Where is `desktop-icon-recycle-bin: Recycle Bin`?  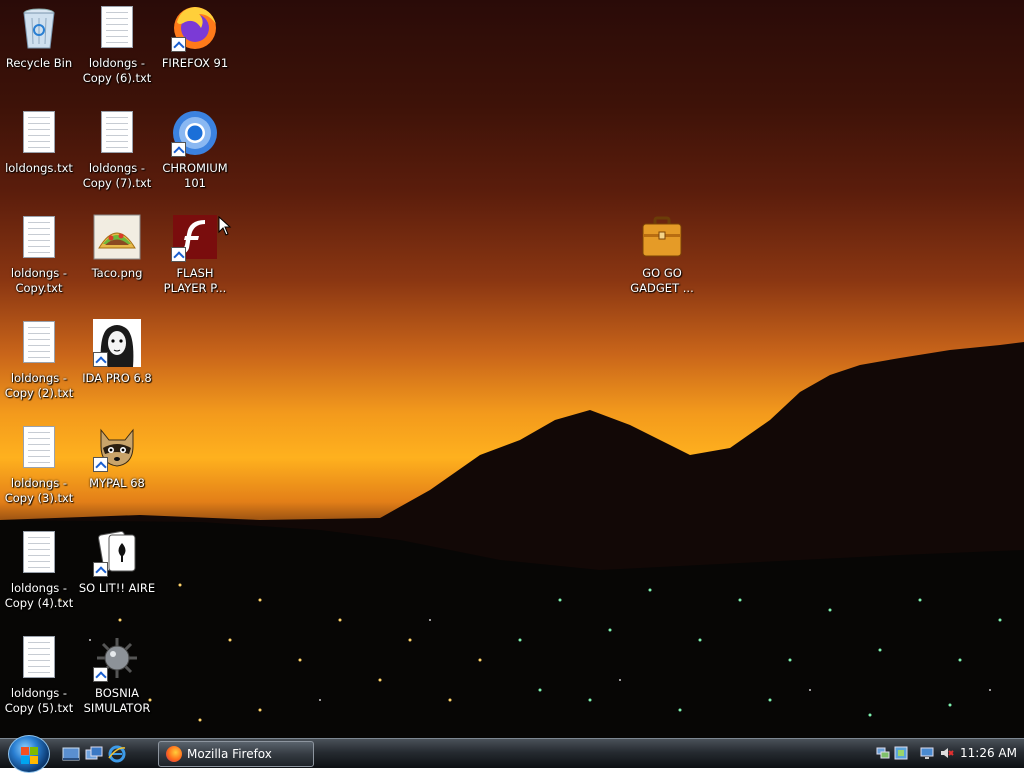
desktop-icon-recycle-bin: Recycle Bin is located at coordinates (39, 37).